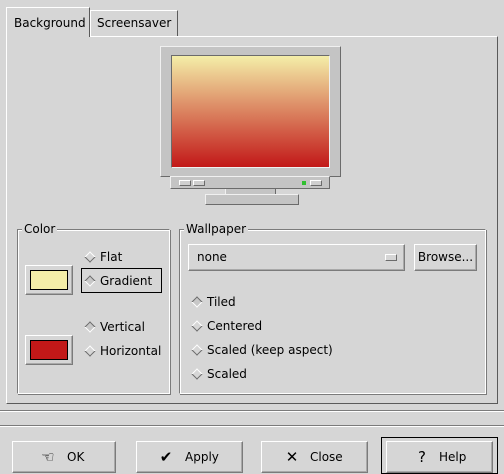  I want to click on radio-flat: Flat, so click(103, 257).